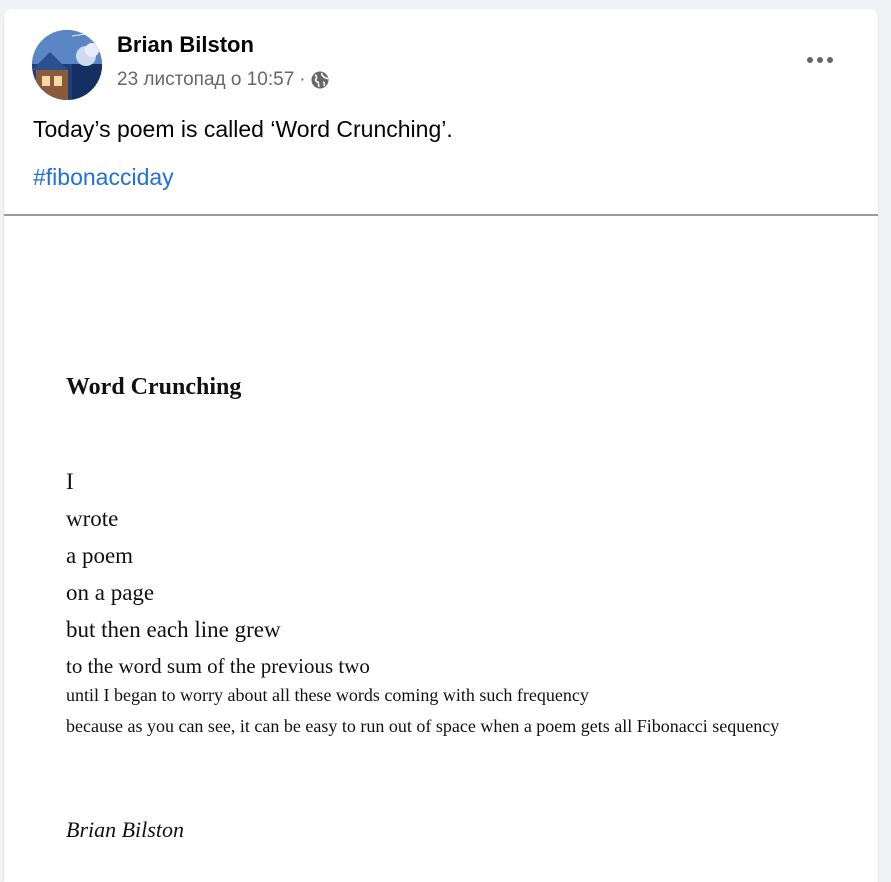 This screenshot has height=882, width=891. I want to click on author-name: Brian Bilston, so click(185, 45).